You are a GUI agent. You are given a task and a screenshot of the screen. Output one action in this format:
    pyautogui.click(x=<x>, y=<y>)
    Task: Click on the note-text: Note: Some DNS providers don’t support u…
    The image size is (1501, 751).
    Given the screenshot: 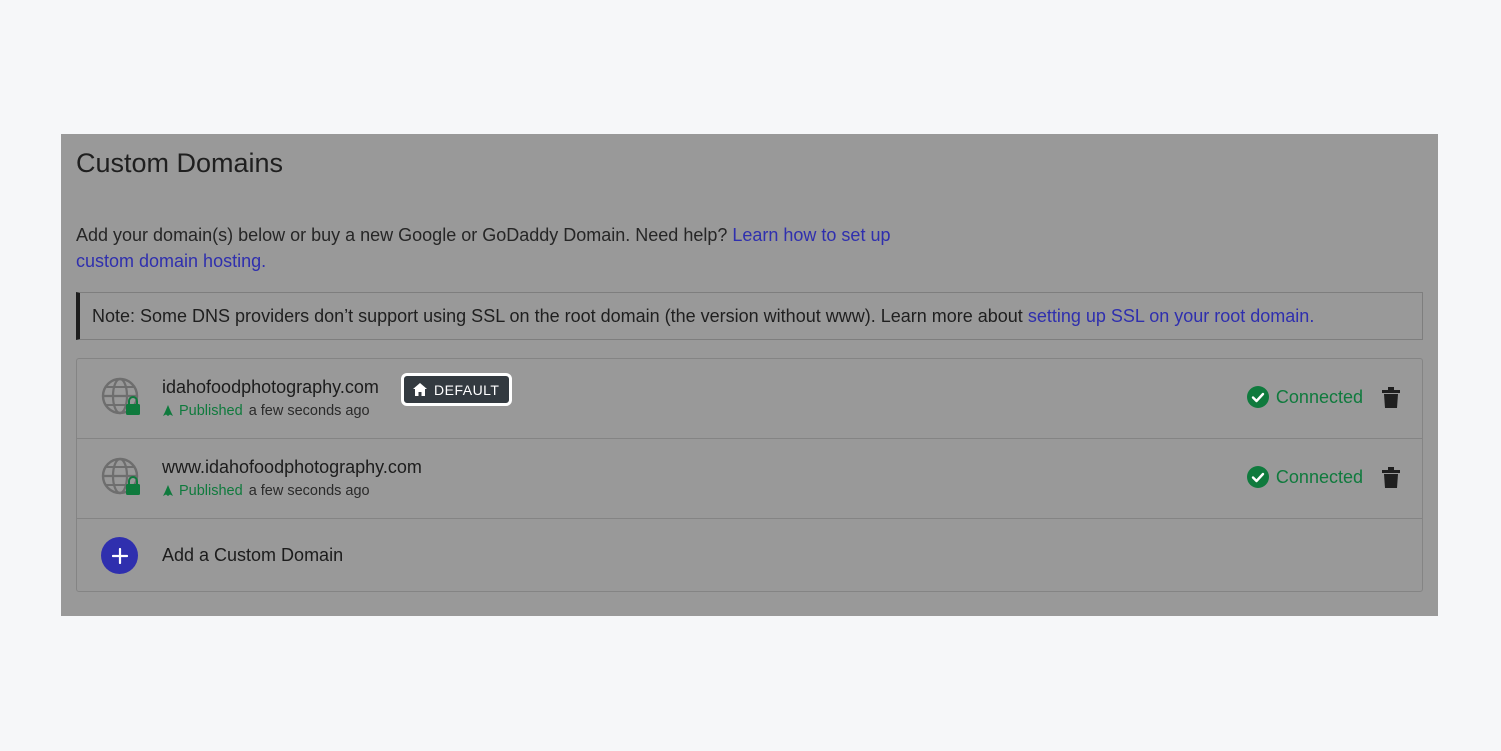 What is the action you would take?
    pyautogui.click(x=560, y=316)
    